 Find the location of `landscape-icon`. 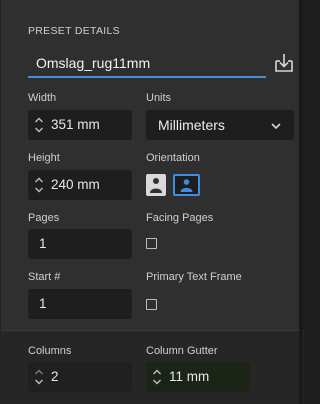

landscape-icon is located at coordinates (186, 185).